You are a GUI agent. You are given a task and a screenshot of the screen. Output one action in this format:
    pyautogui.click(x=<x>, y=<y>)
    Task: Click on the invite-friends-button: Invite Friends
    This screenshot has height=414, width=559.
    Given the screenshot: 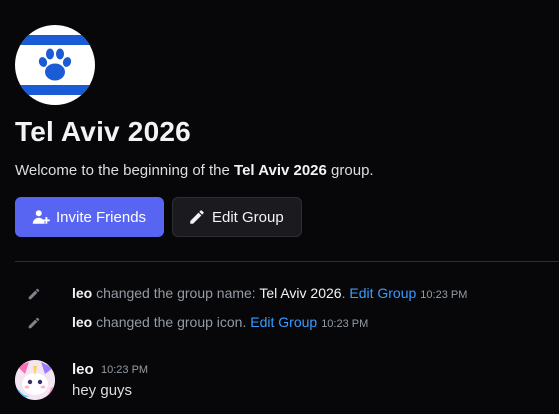 What is the action you would take?
    pyautogui.click(x=89, y=217)
    